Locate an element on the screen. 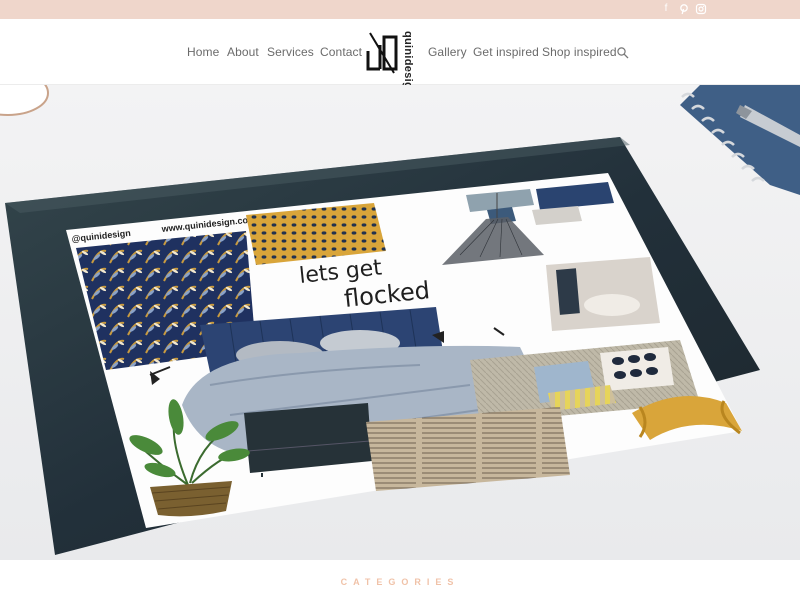 Image resolution: width=800 pixels, height=600 pixels. nav-about: About is located at coordinates (243, 52).